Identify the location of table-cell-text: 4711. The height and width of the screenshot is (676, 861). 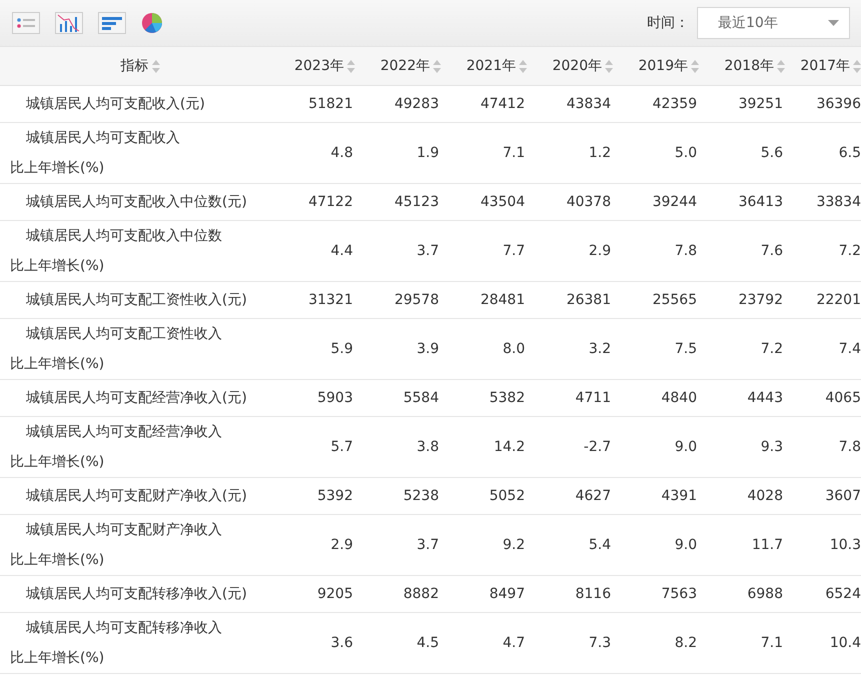
(593, 398).